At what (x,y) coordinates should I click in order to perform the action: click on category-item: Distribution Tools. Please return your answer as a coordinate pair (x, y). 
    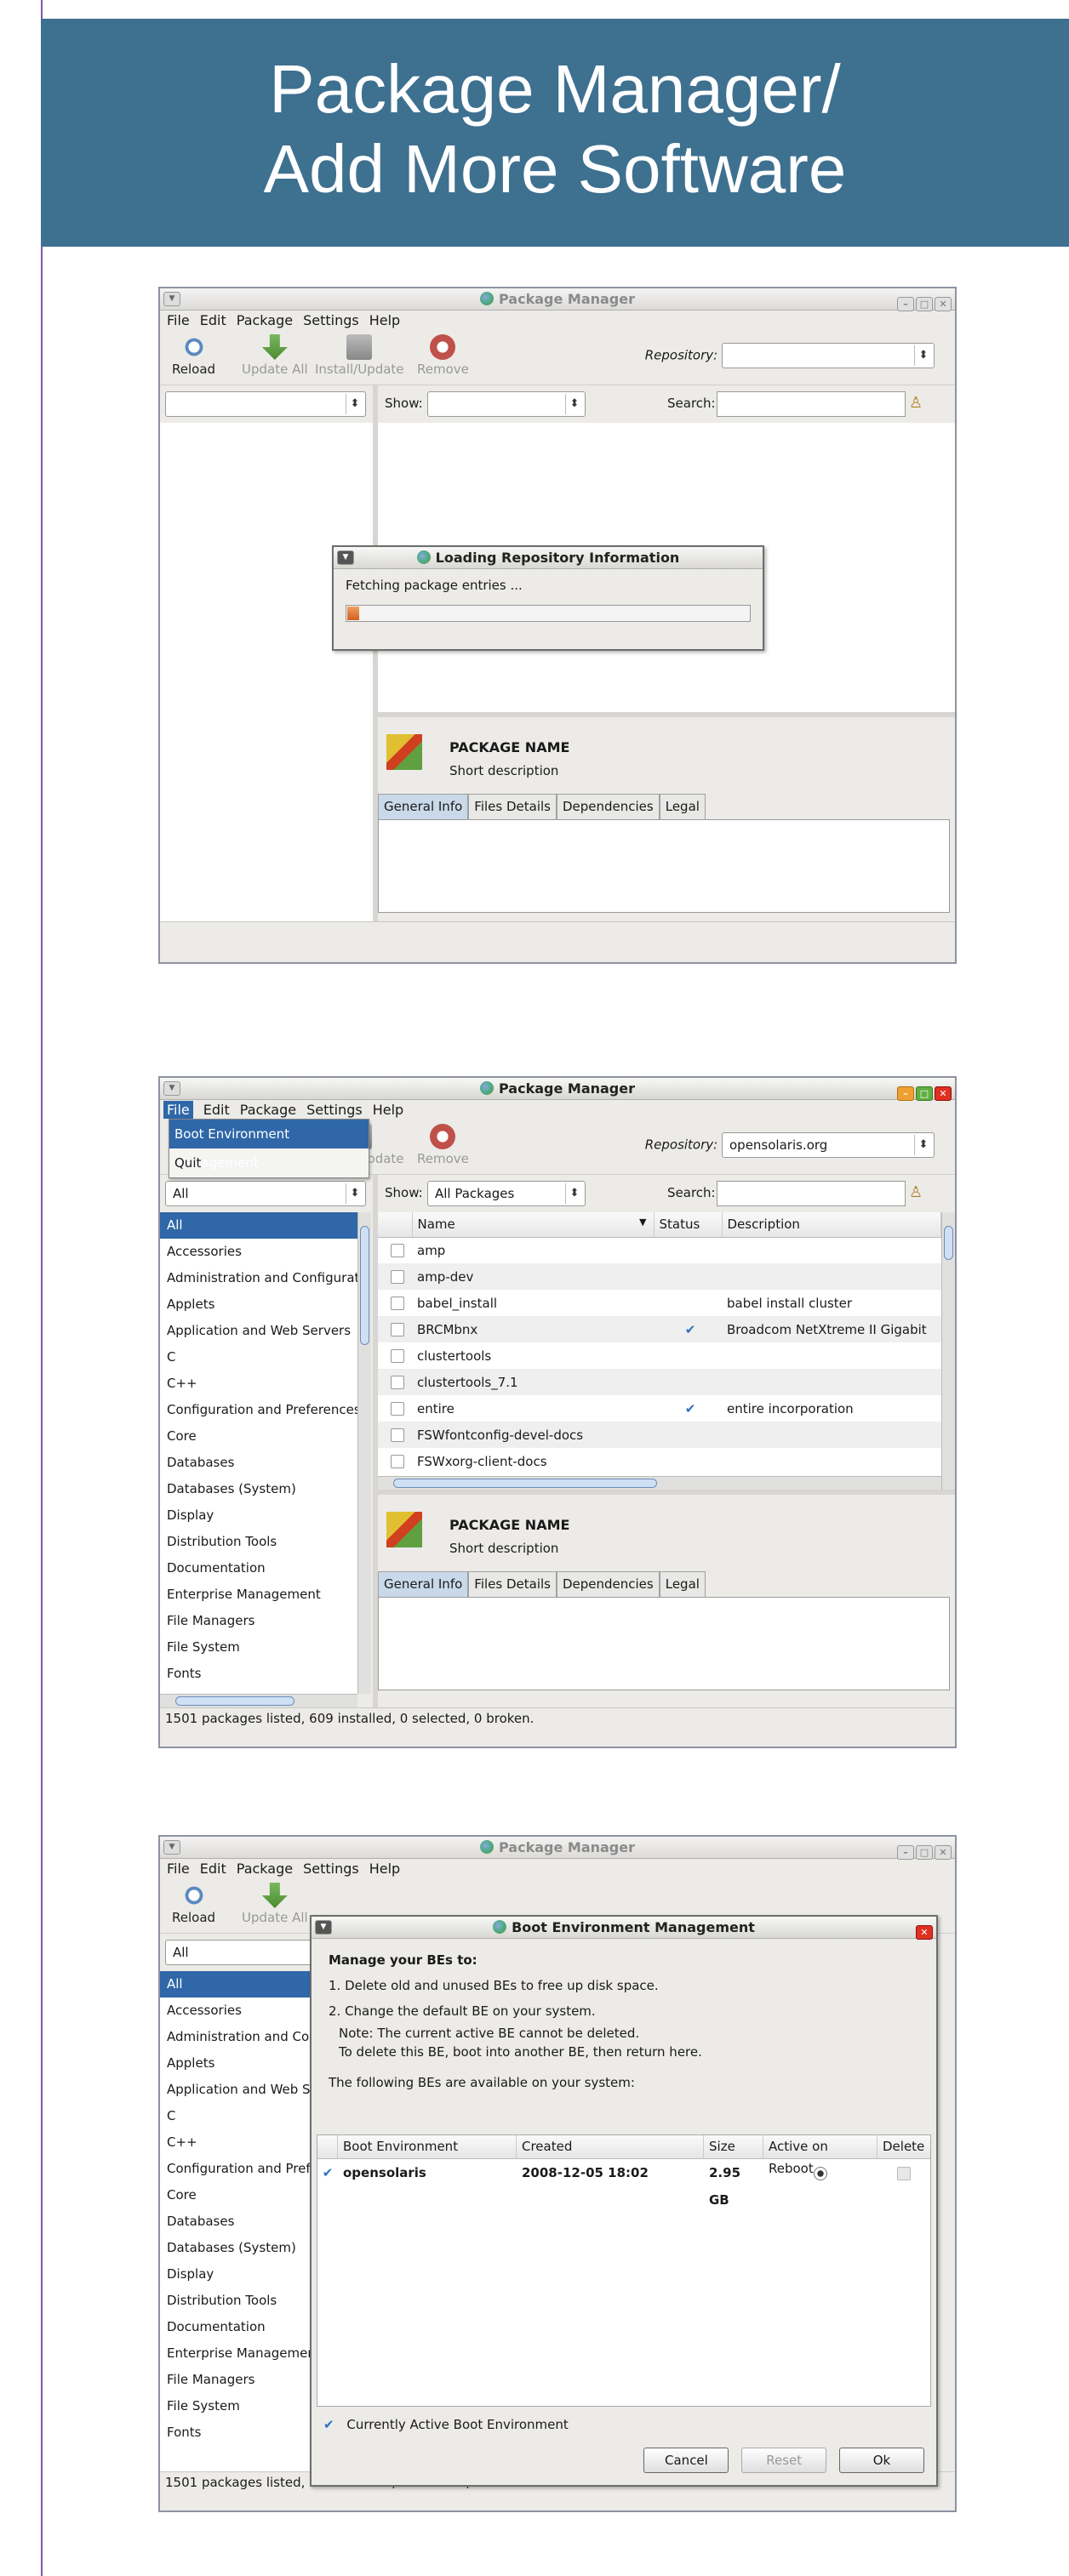
    Looking at the image, I should click on (258, 1542).